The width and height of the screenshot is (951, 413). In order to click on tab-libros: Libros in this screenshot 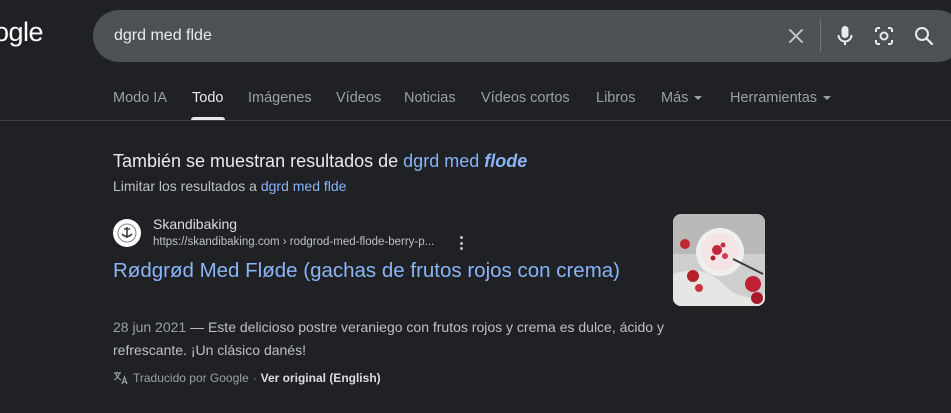, I will do `click(616, 98)`.